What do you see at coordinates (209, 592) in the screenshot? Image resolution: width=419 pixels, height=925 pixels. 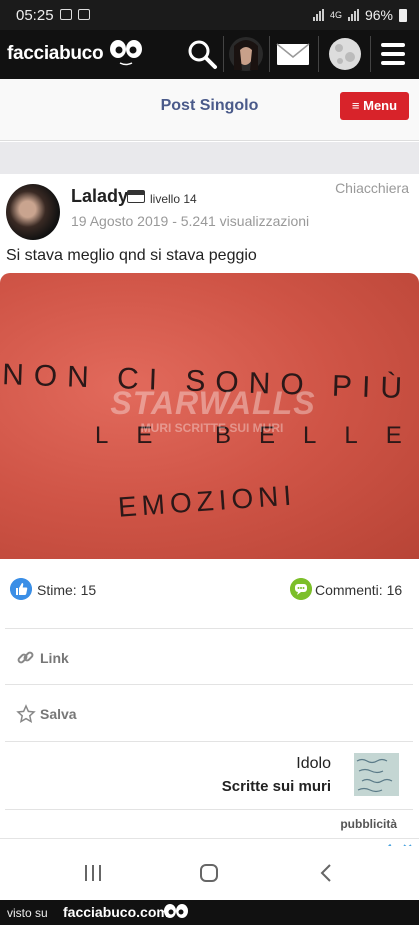 I see `post-stats: Stime: 15 Commenti: 16` at bounding box center [209, 592].